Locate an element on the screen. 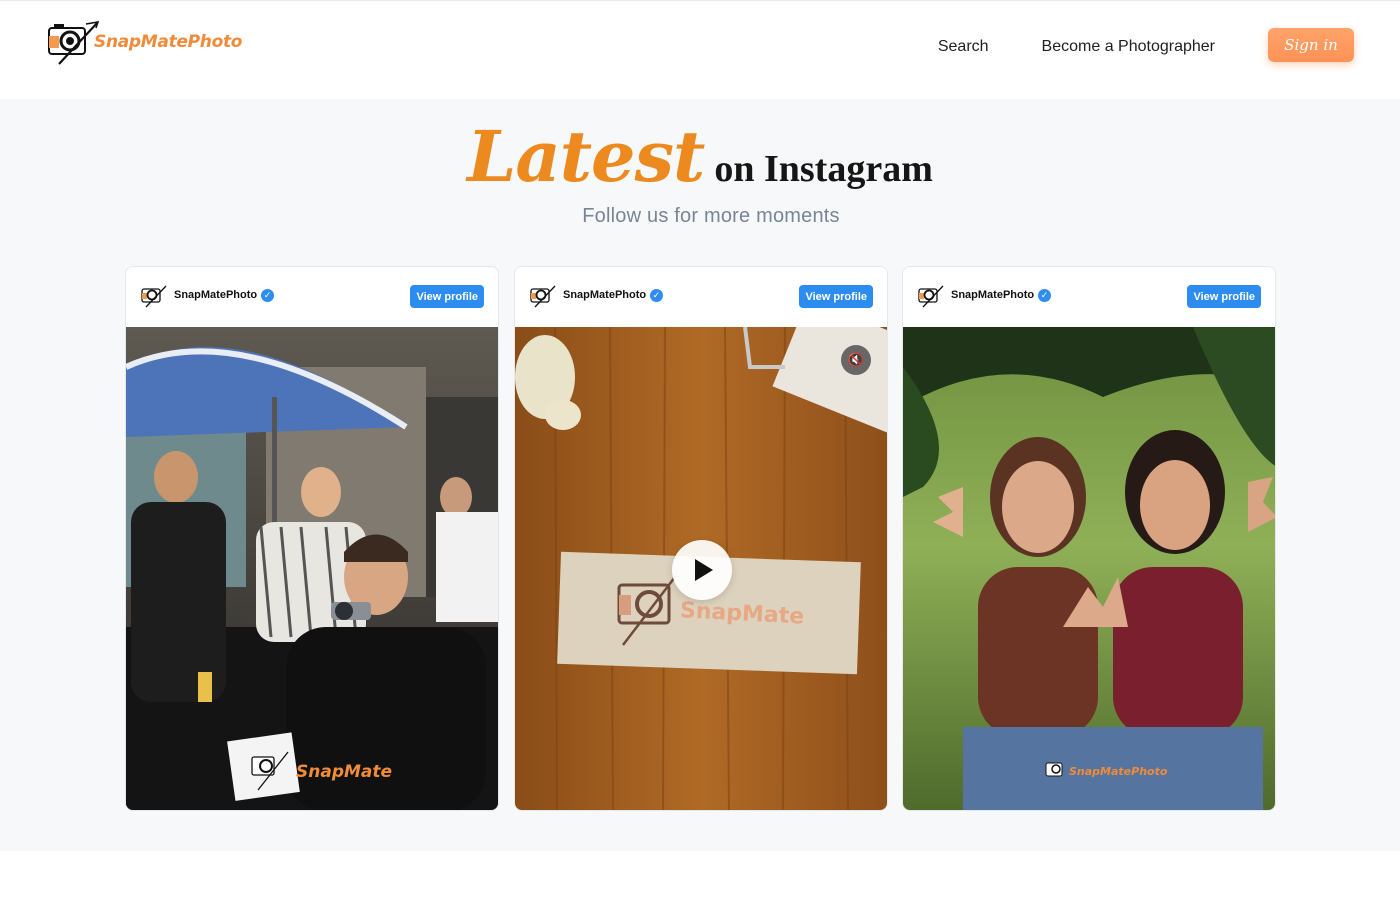 This screenshot has width=1400, height=906. main-nav: Search Become a Photographer Sign in is located at coordinates (1146, 45).